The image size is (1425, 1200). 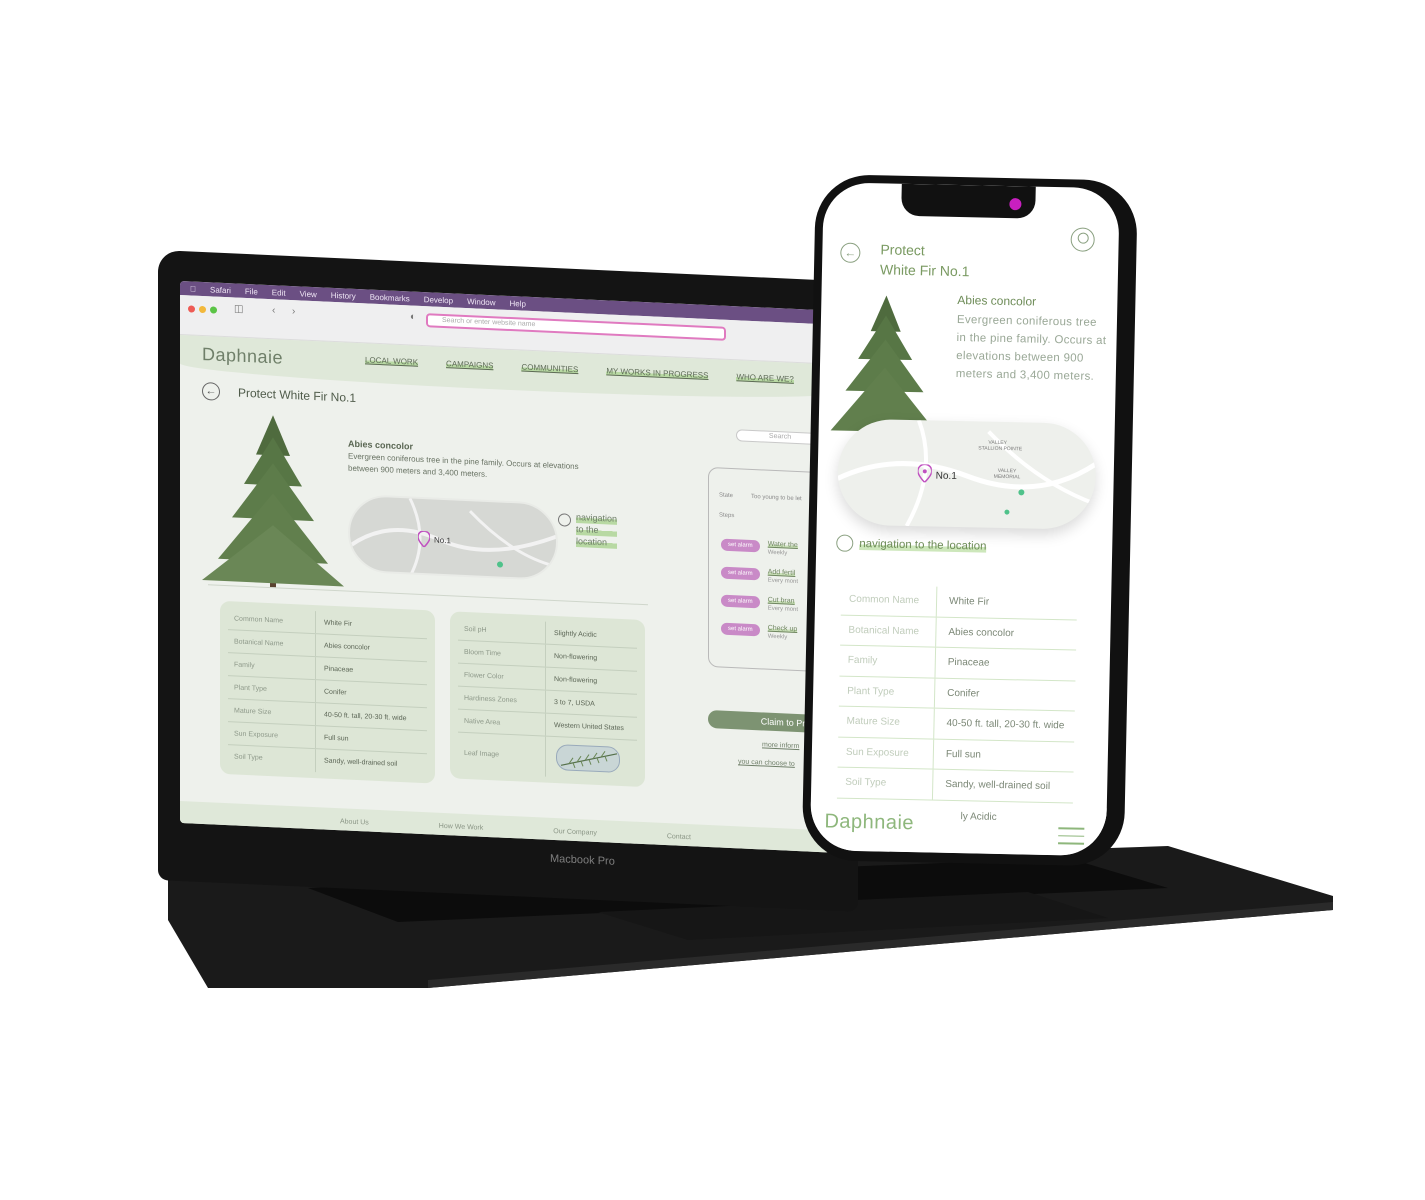 I want to click on hamburger-menu-icon, so click(x=1071, y=838).